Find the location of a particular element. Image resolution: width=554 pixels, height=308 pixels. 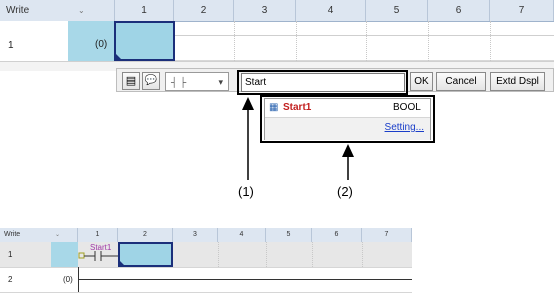

cell-corner-marker is located at coordinates (122, 263).